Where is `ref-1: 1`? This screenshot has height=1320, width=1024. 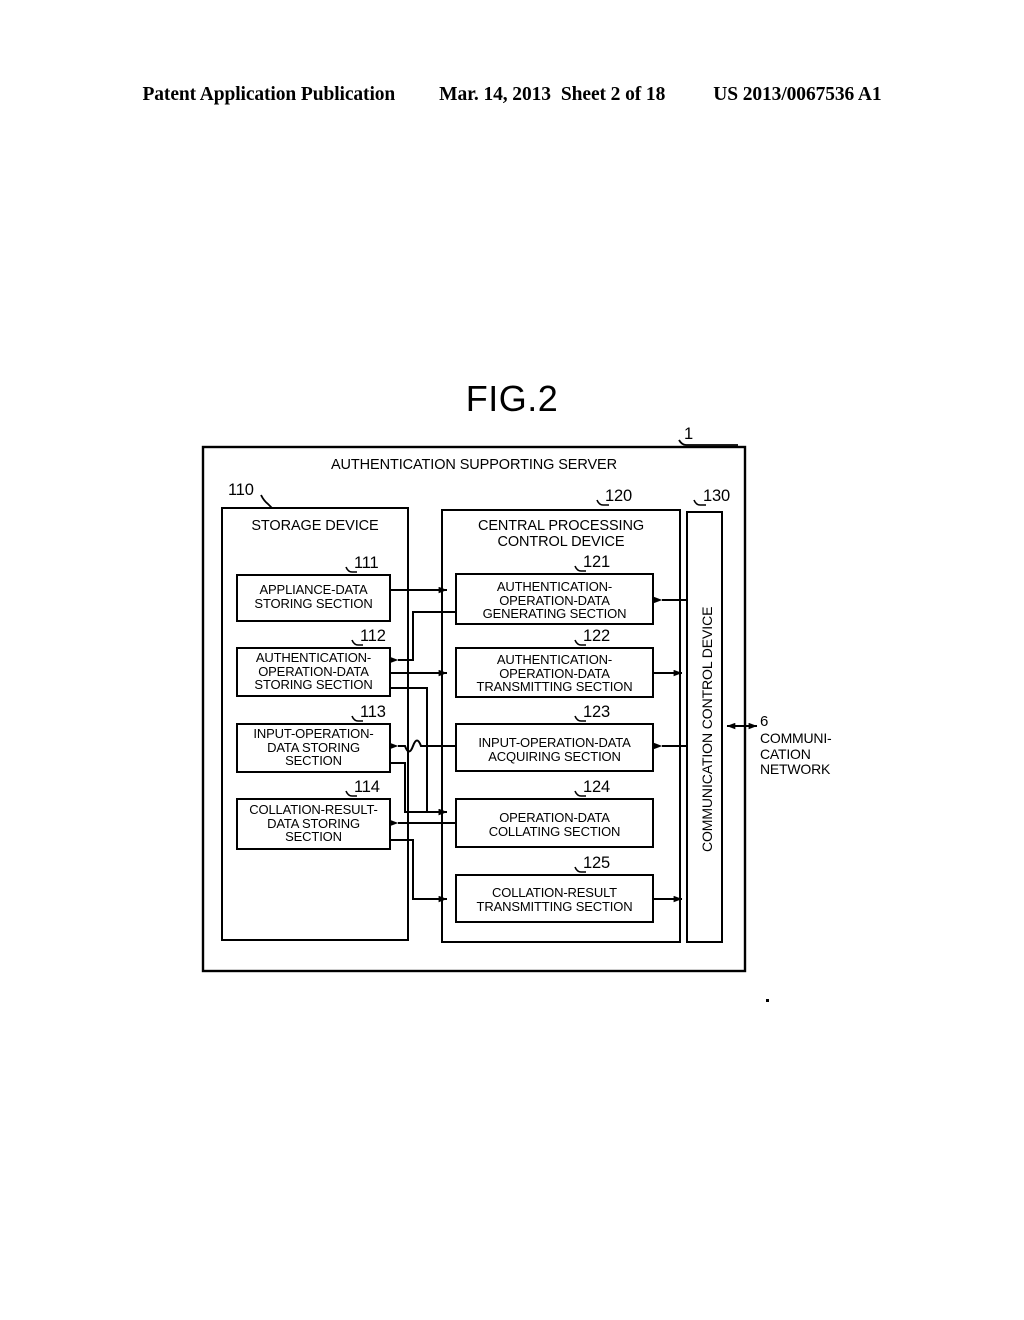 ref-1: 1 is located at coordinates (688, 434).